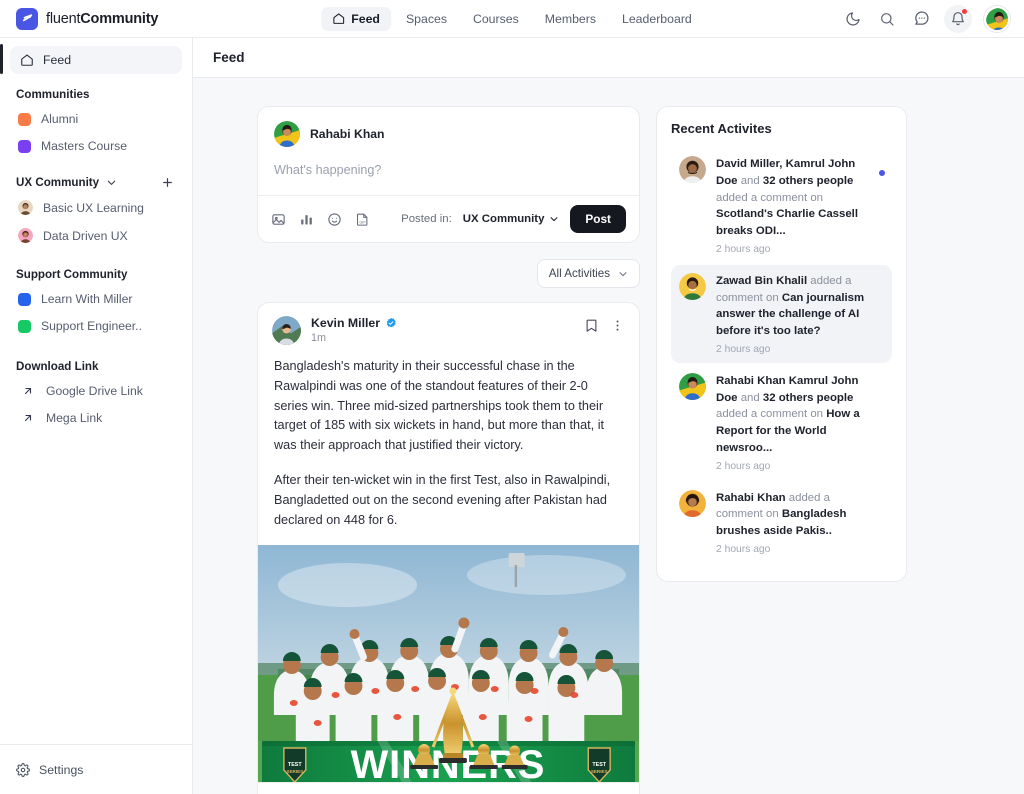  What do you see at coordinates (318, 338) in the screenshot?
I see `post-timestamp: 1m` at bounding box center [318, 338].